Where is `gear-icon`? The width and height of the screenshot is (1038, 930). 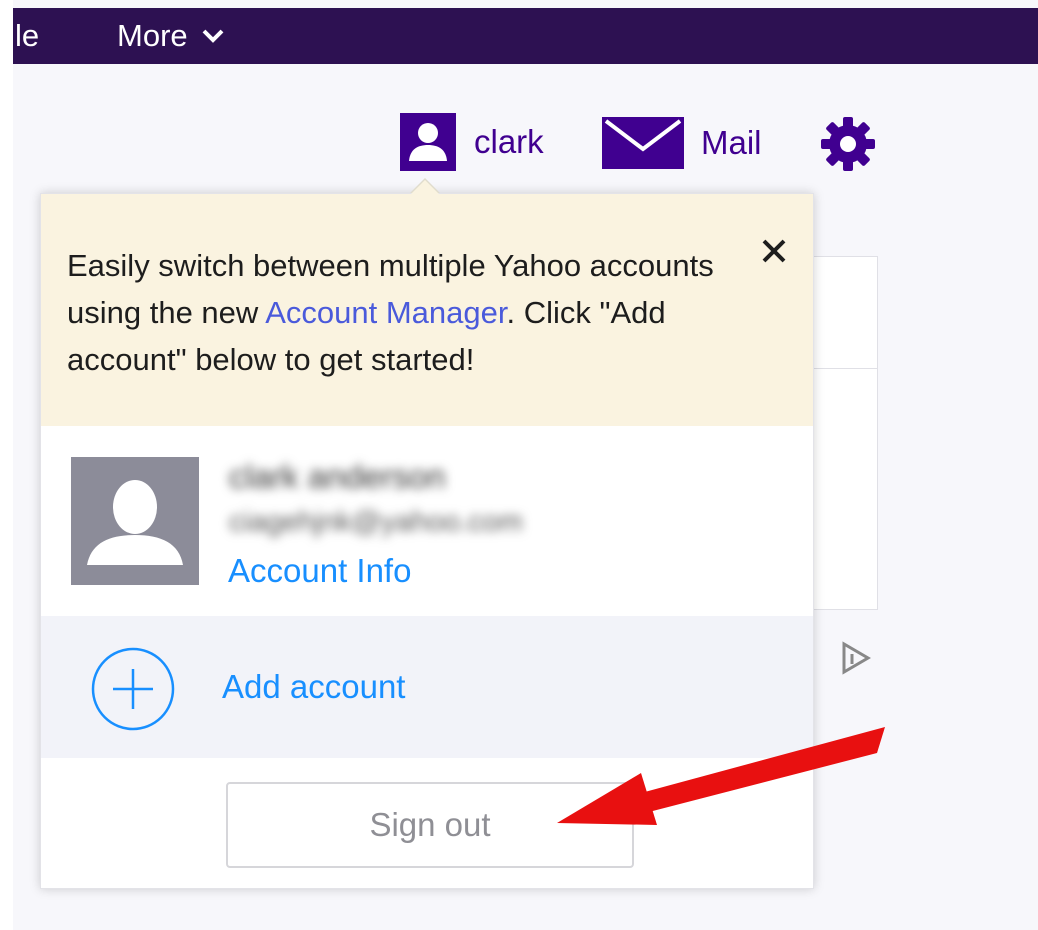
gear-icon is located at coordinates (848, 144).